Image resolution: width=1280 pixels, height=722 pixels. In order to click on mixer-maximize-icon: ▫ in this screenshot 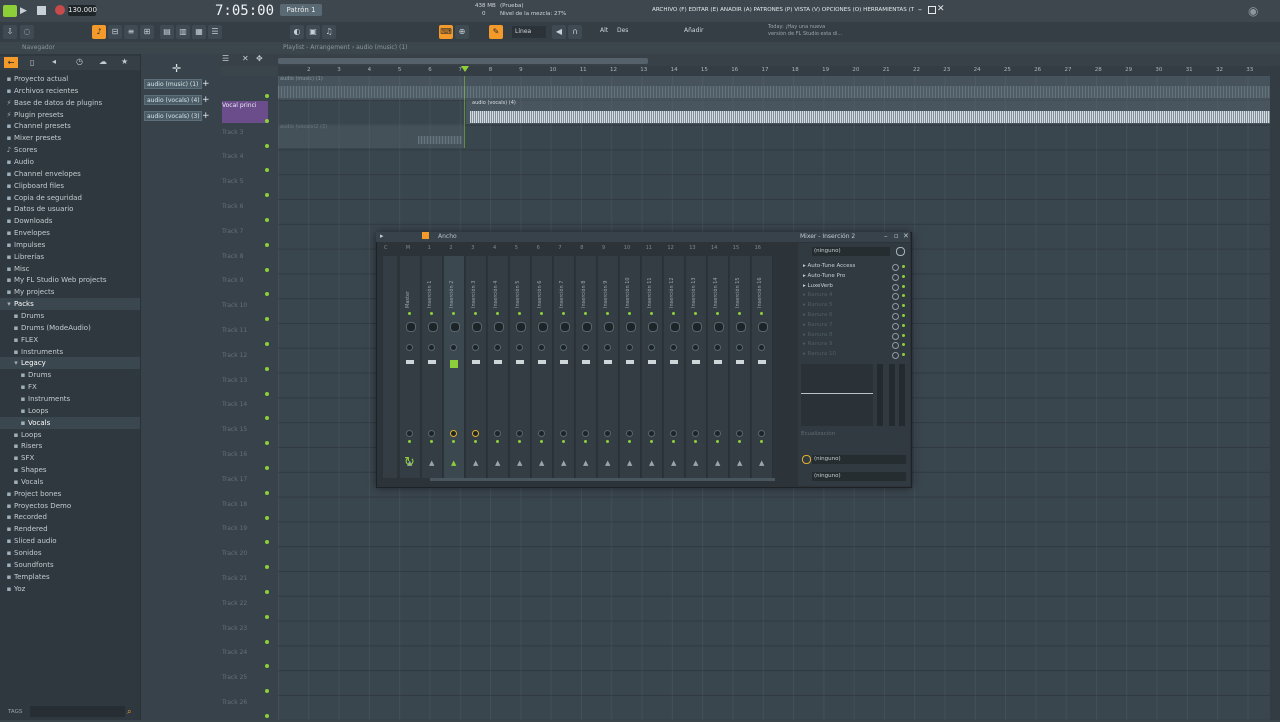, I will do `click(896, 236)`.